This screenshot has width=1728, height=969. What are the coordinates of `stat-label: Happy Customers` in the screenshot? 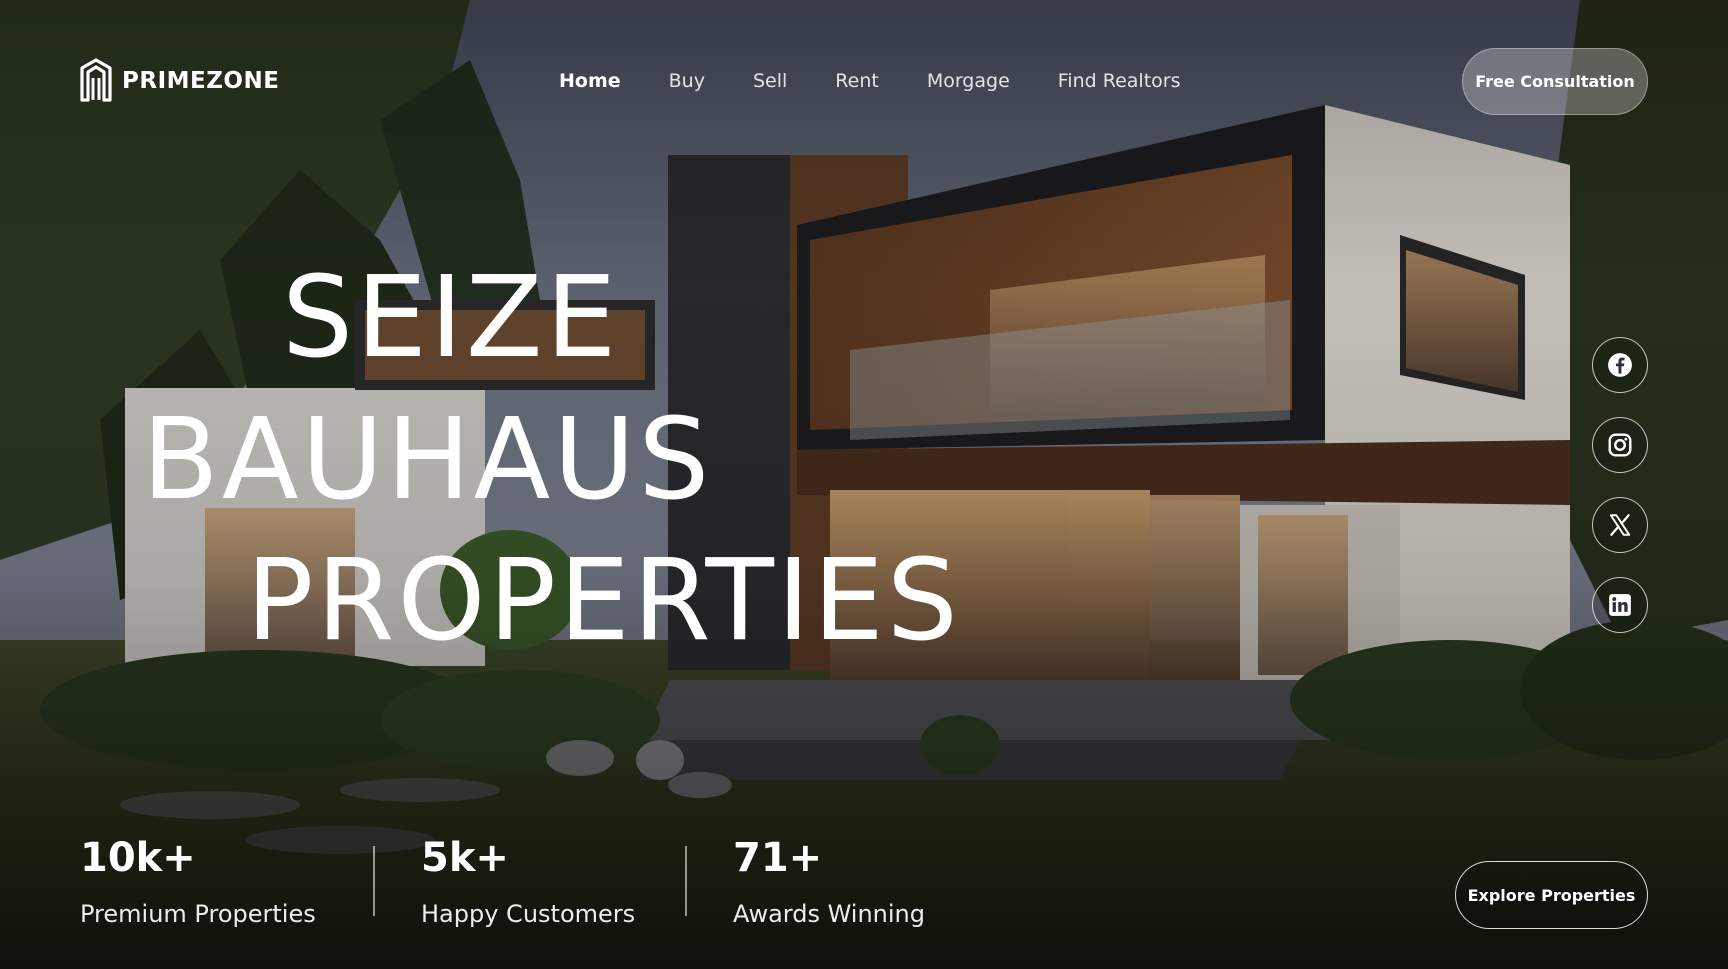 It's located at (528, 914).